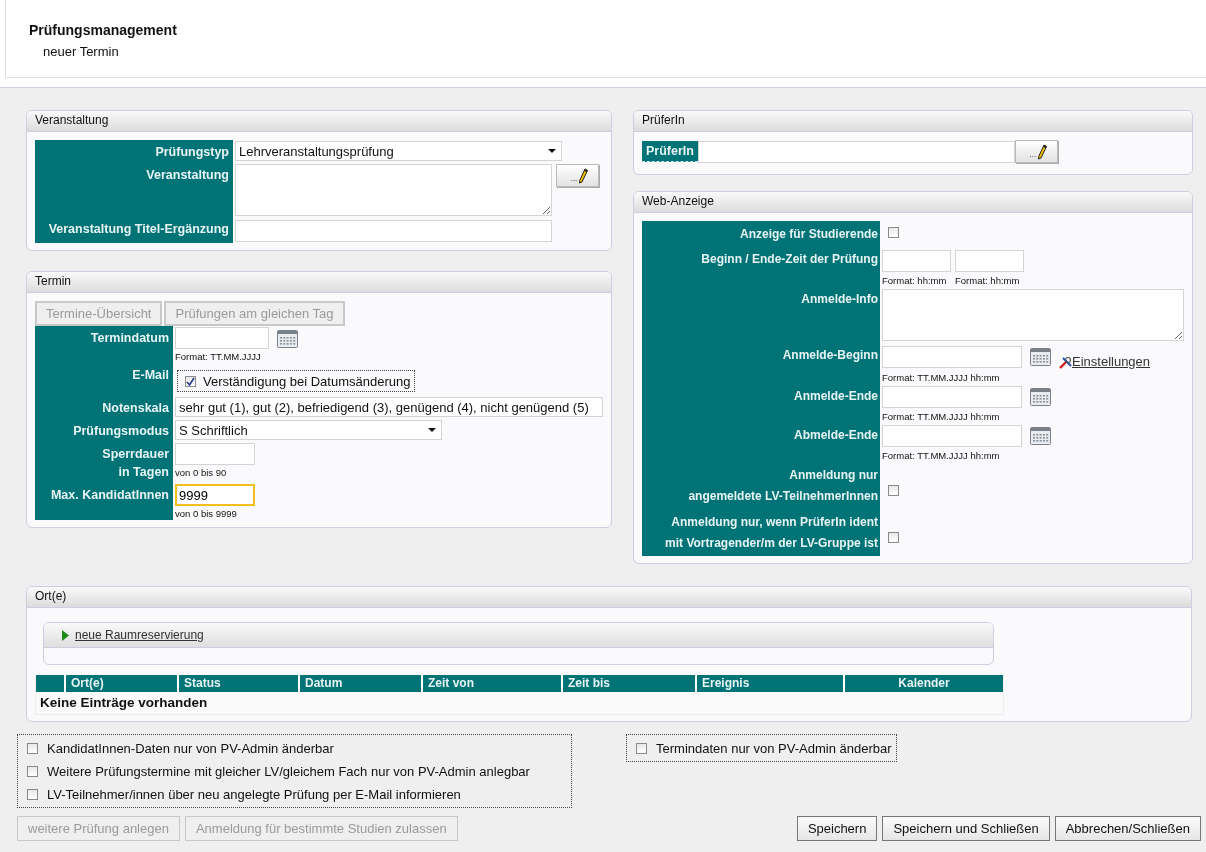  What do you see at coordinates (913, 121) in the screenshot?
I see `panel-title: PrüferIn` at bounding box center [913, 121].